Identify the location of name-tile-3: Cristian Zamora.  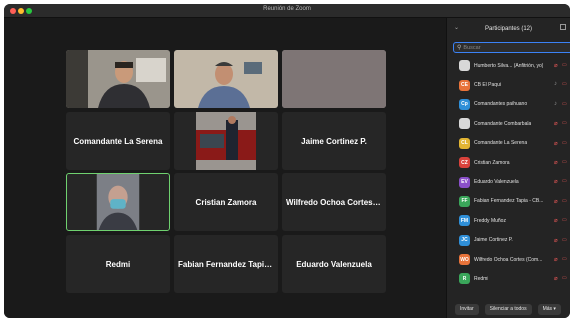
(226, 202).